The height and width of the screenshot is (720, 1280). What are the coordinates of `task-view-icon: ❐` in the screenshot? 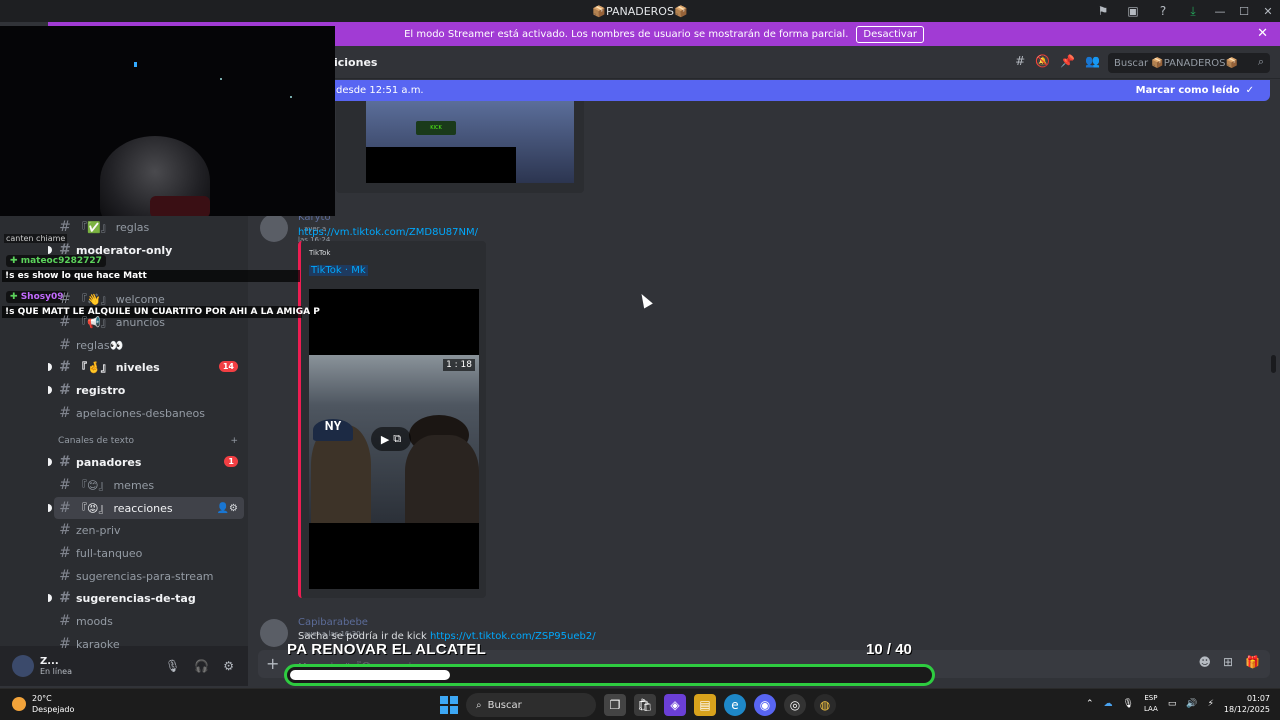 It's located at (615, 705).